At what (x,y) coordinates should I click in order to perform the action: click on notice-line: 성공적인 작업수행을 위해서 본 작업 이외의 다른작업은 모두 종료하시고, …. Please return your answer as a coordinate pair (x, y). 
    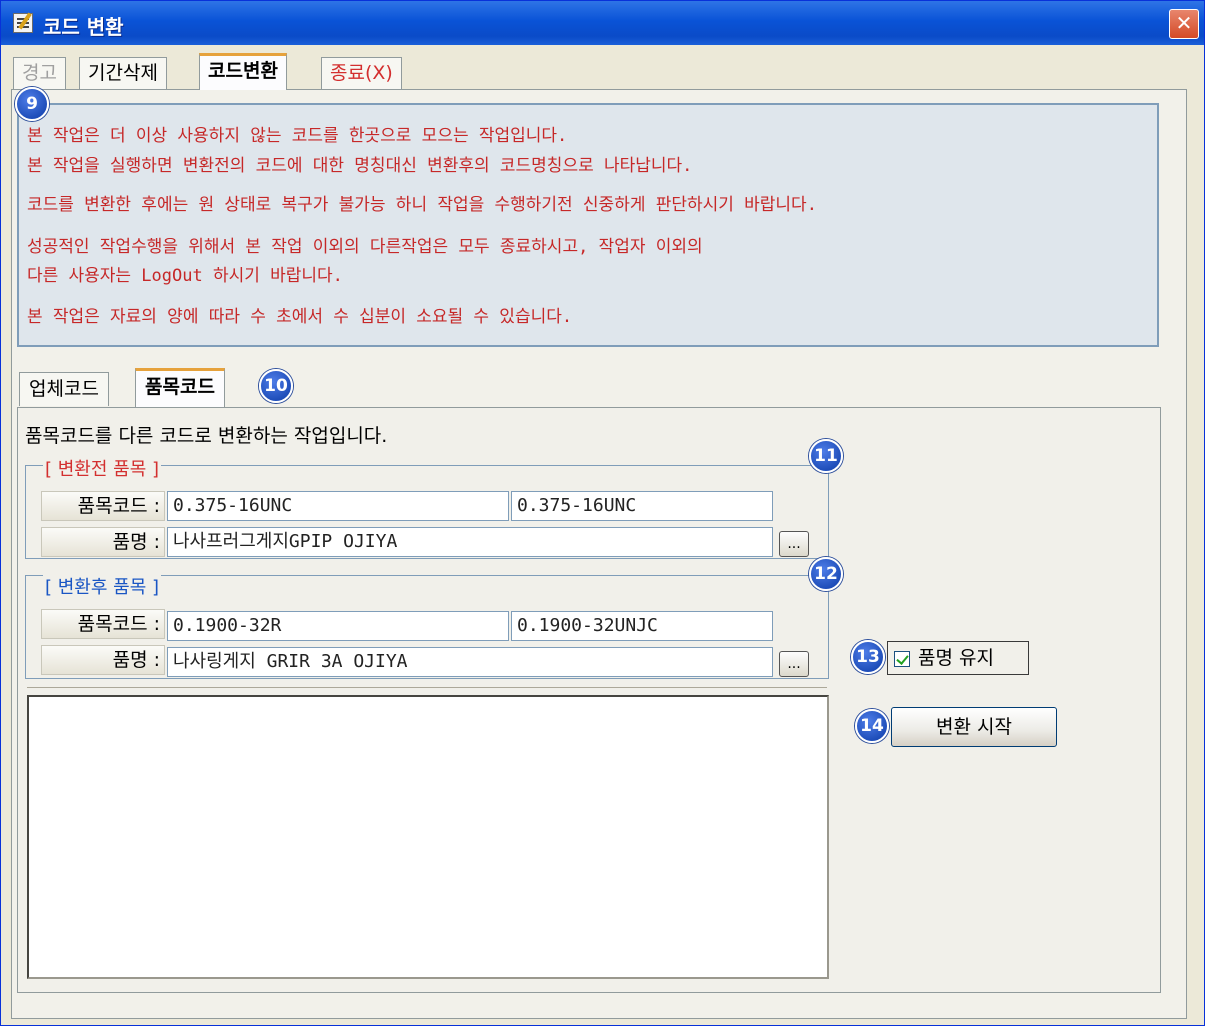
    Looking at the image, I should click on (365, 247).